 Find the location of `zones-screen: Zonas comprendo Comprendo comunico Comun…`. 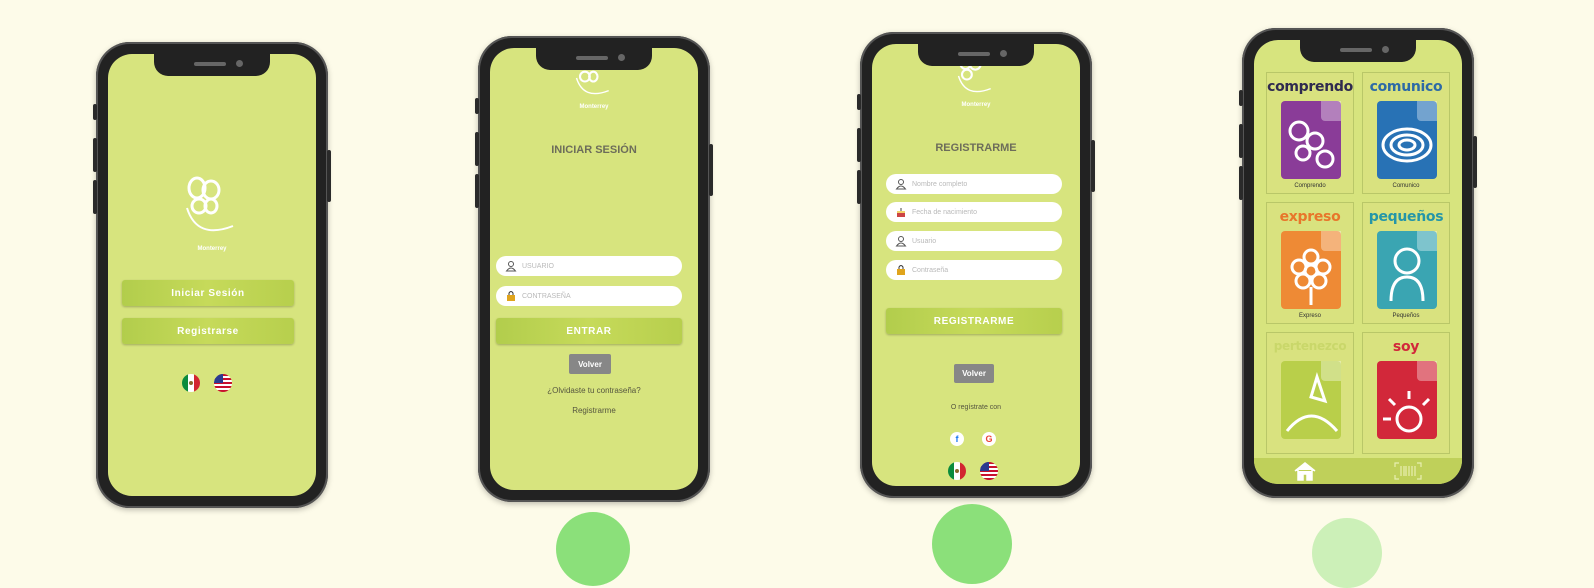

zones-screen: Zonas comprendo Comprendo comunico Comun… is located at coordinates (1358, 262).